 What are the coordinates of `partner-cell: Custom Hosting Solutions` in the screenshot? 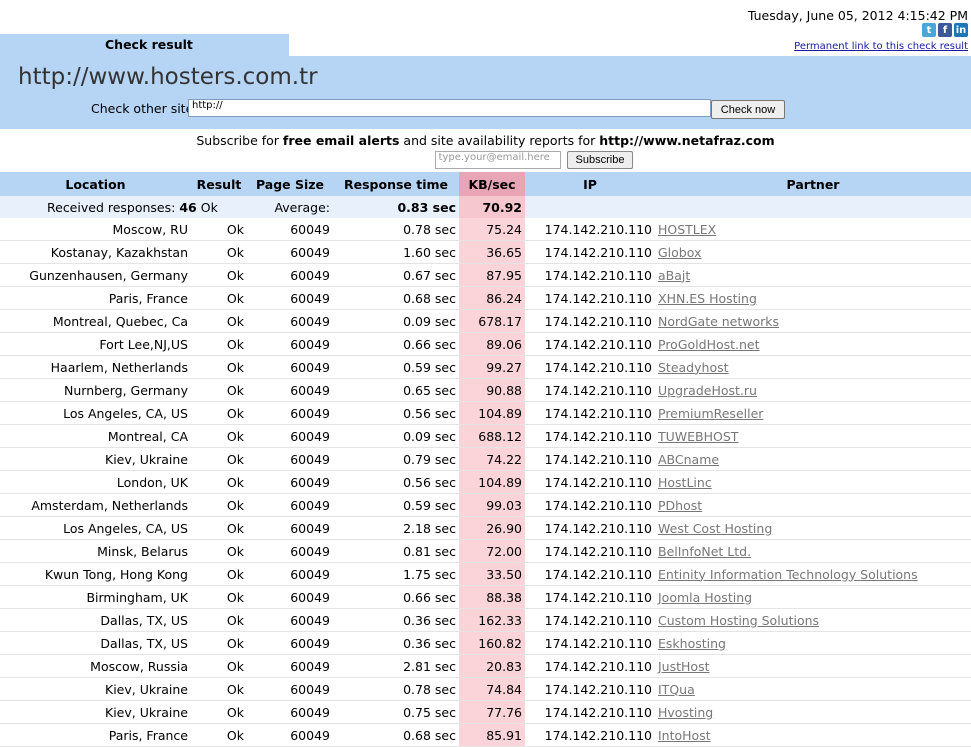 It's located at (813, 620).